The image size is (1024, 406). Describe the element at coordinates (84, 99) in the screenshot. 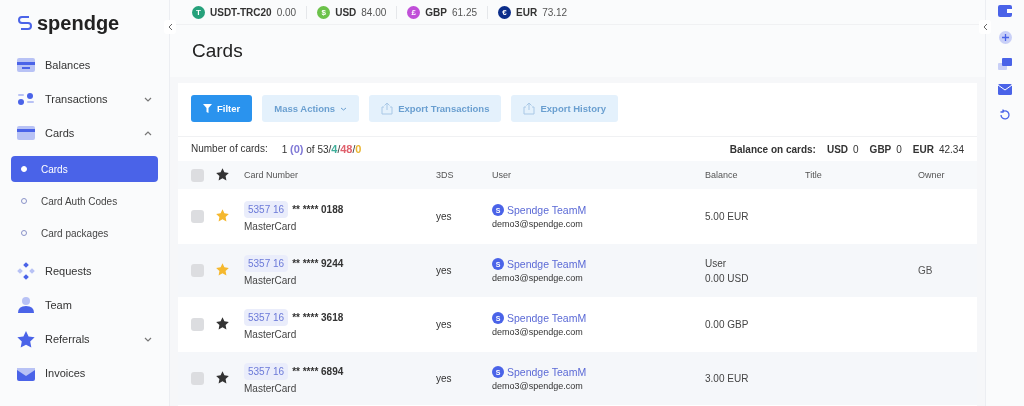

I see `sidebar-item: Transactions` at that location.